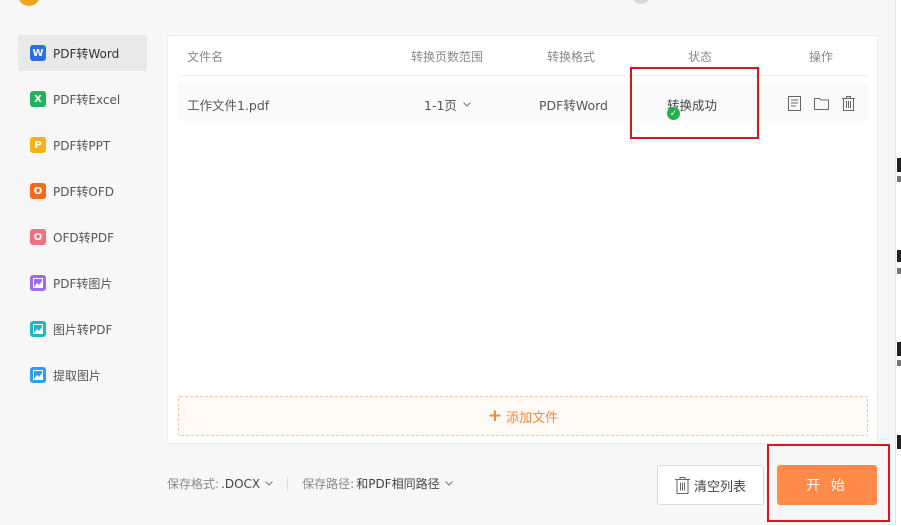 The width and height of the screenshot is (901, 525). I want to click on sidebar-item-ofd-to-pdf: O OFD转PDF, so click(82, 237).